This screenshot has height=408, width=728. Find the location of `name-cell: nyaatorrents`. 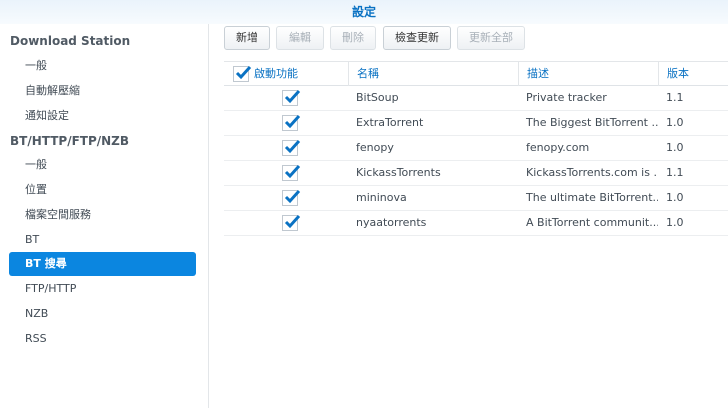

name-cell: nyaatorrents is located at coordinates (391, 222).